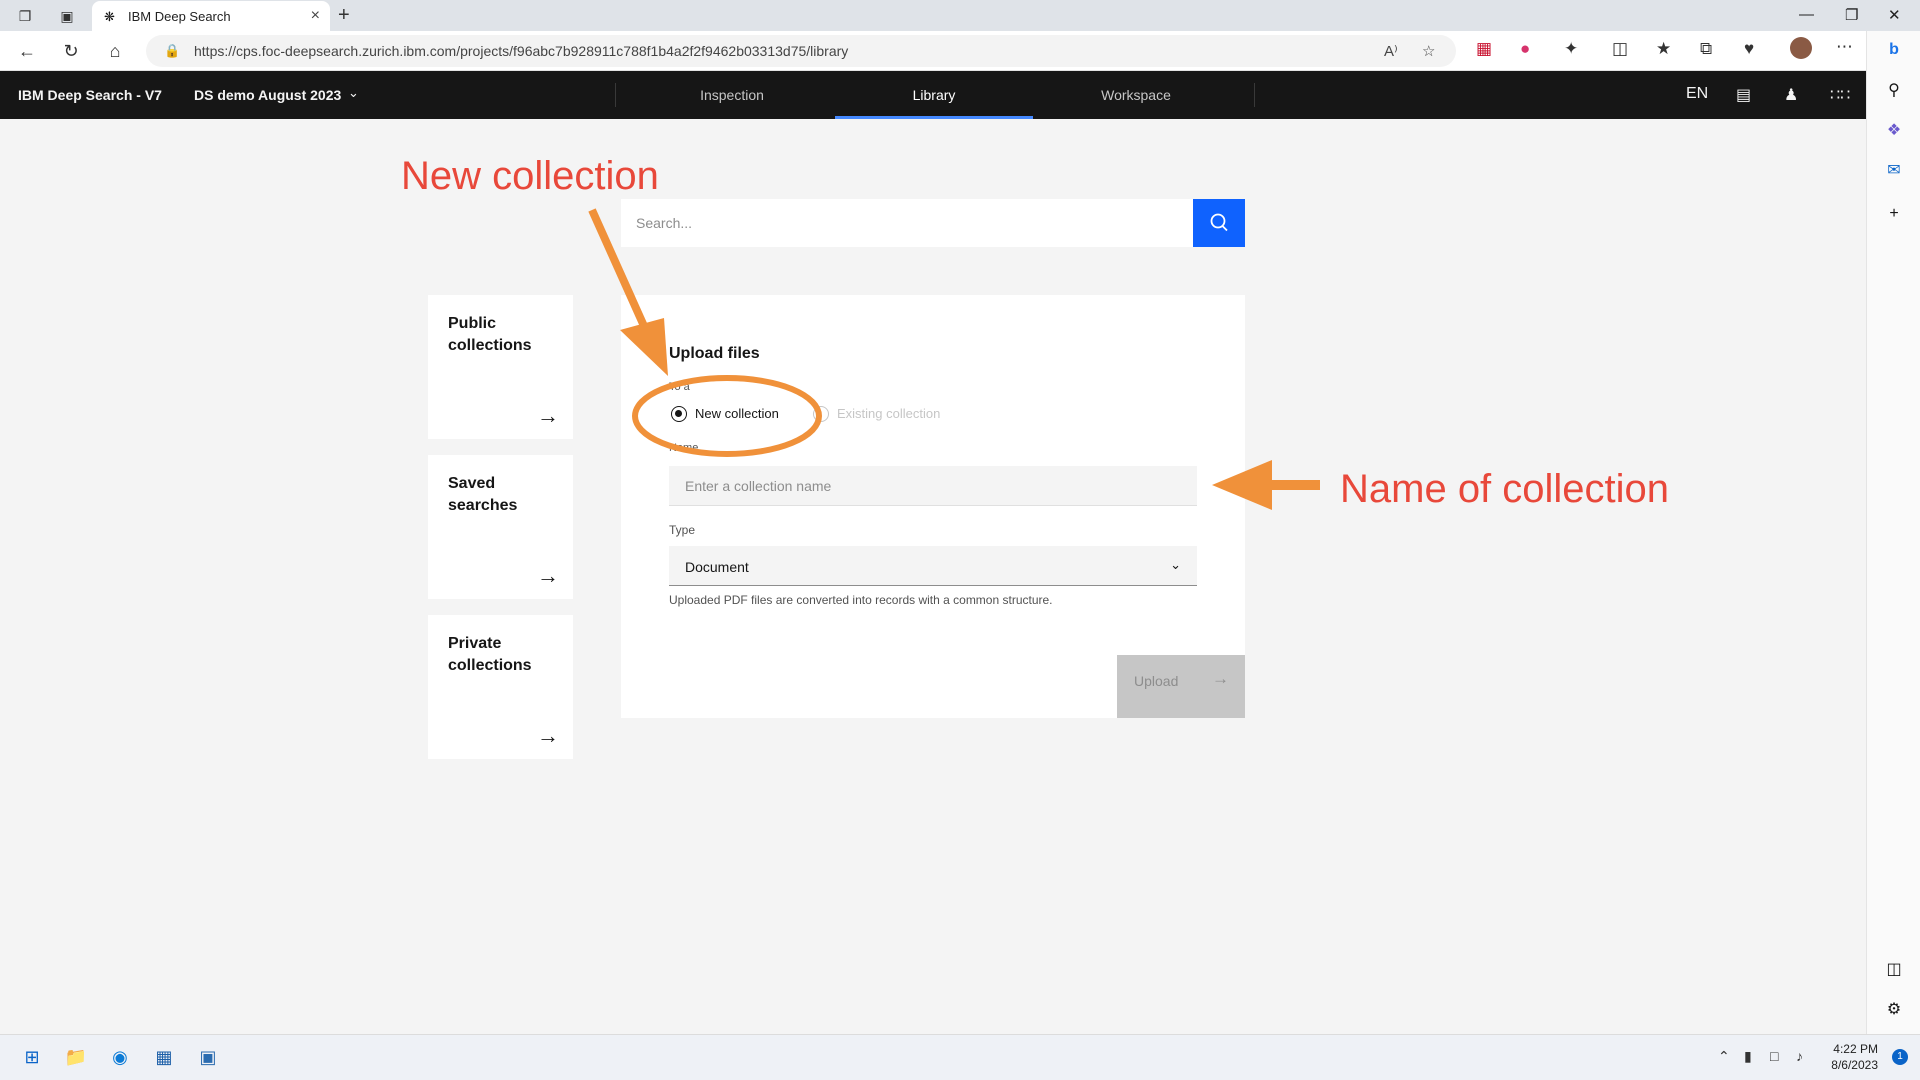 This screenshot has height=1080, width=1920. What do you see at coordinates (960, 1057) in the screenshot?
I see `windows-taskbar: ⊞ 📁 ◉ ▦ ▣ ⌃ ▮ □ ♪ 4:22 PM 8/6/2023 1` at bounding box center [960, 1057].